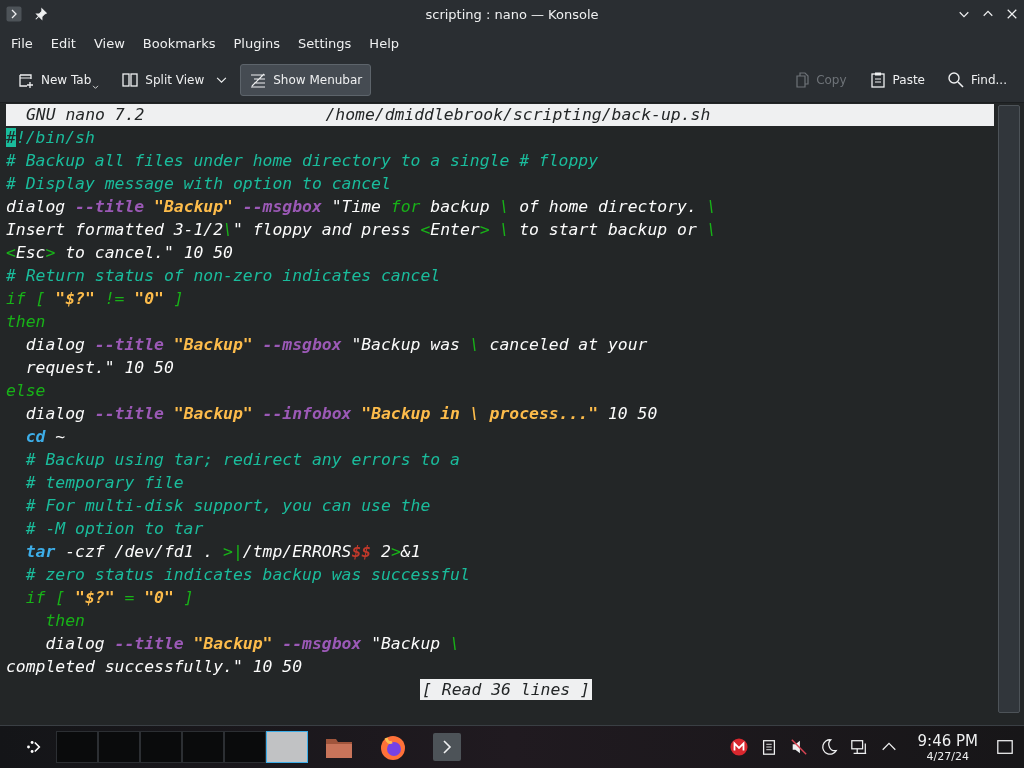 Image resolution: width=1024 pixels, height=768 pixels. I want to click on code-line: # Backup all files under home directory to a single # floppy, so click(303, 161).